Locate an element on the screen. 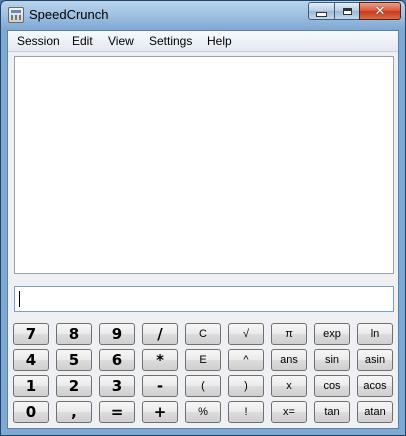  key-asin-button: asin is located at coordinates (375, 360).